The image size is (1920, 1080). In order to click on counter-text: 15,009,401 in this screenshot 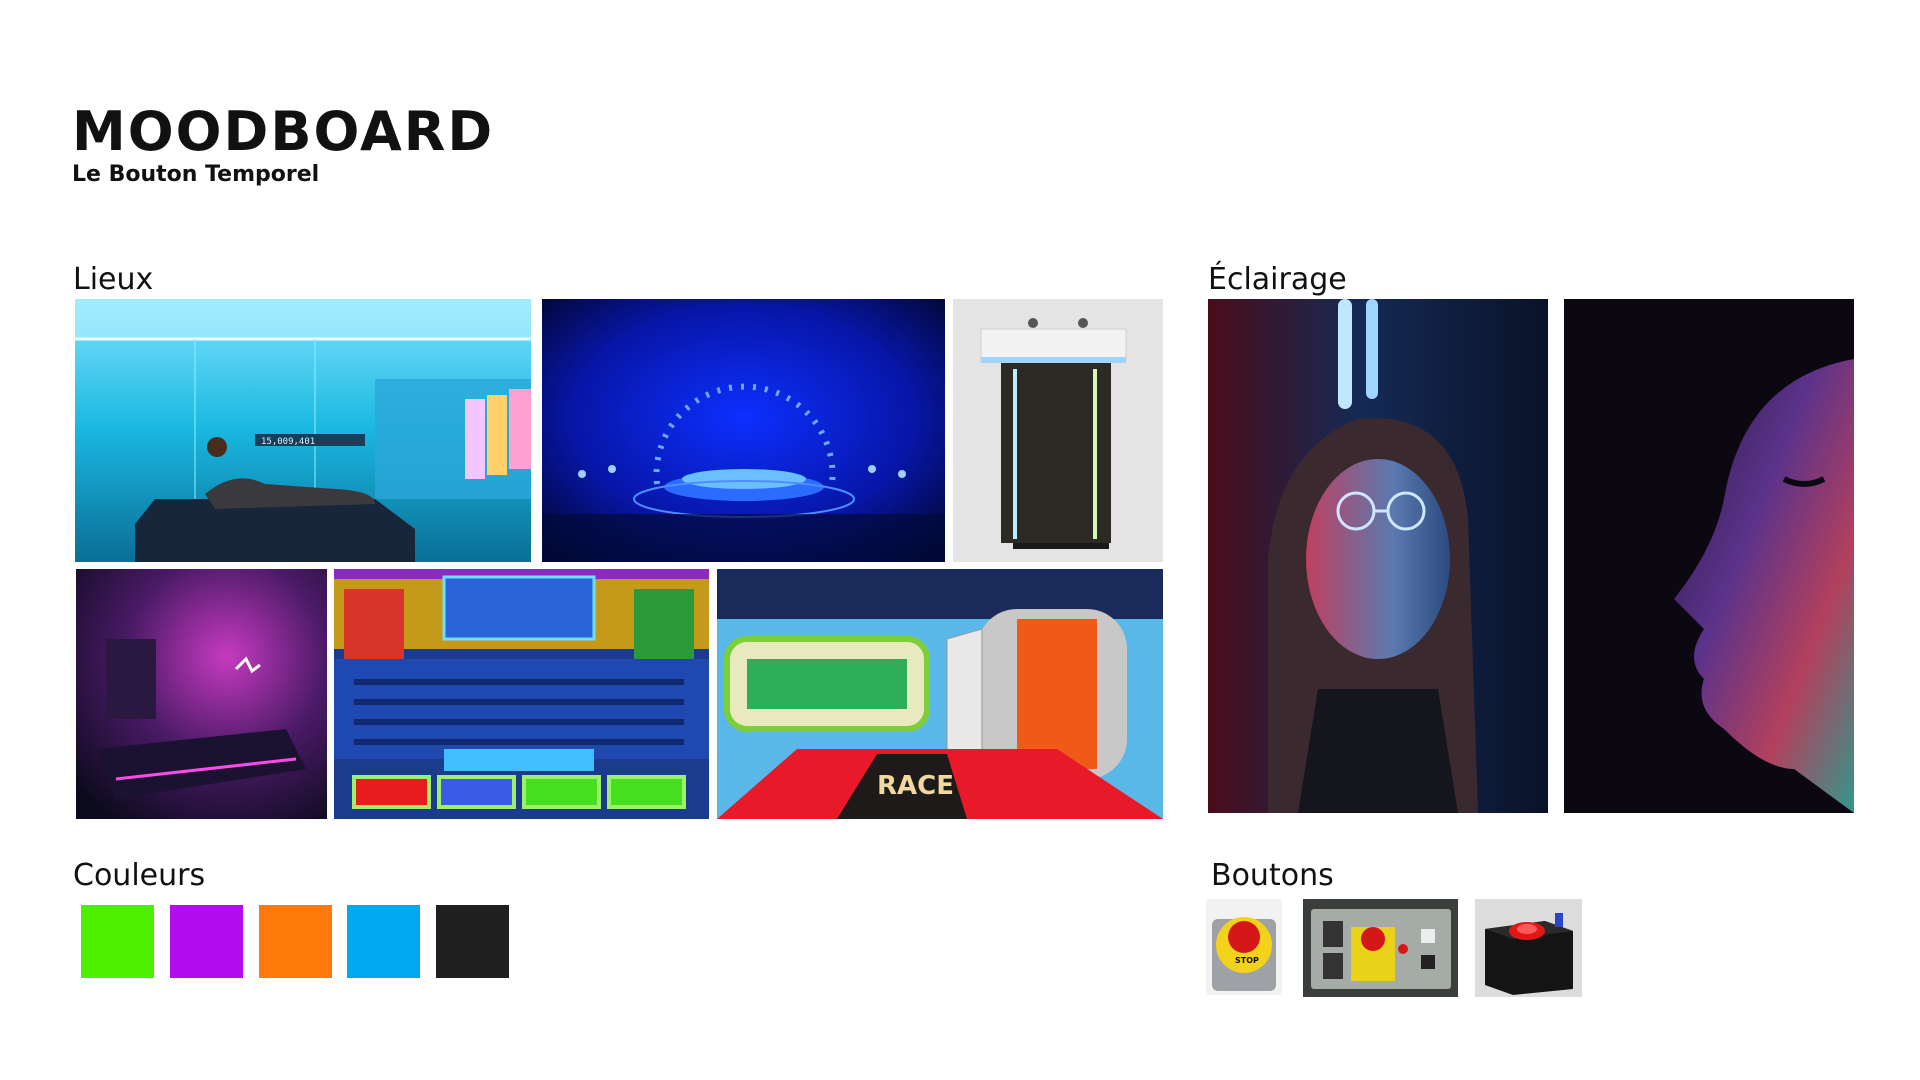, I will do `click(288, 442)`.